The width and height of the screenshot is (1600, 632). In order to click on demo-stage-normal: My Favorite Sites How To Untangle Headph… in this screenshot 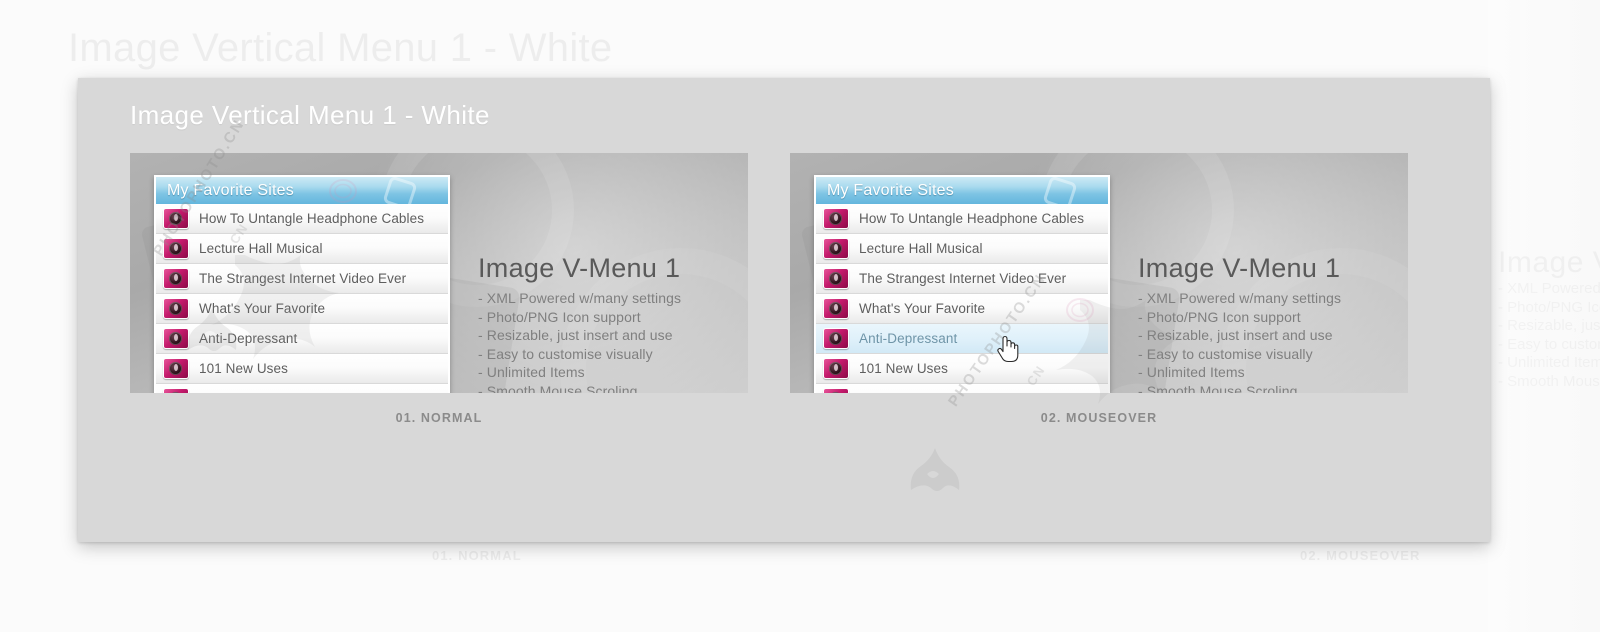, I will do `click(439, 273)`.